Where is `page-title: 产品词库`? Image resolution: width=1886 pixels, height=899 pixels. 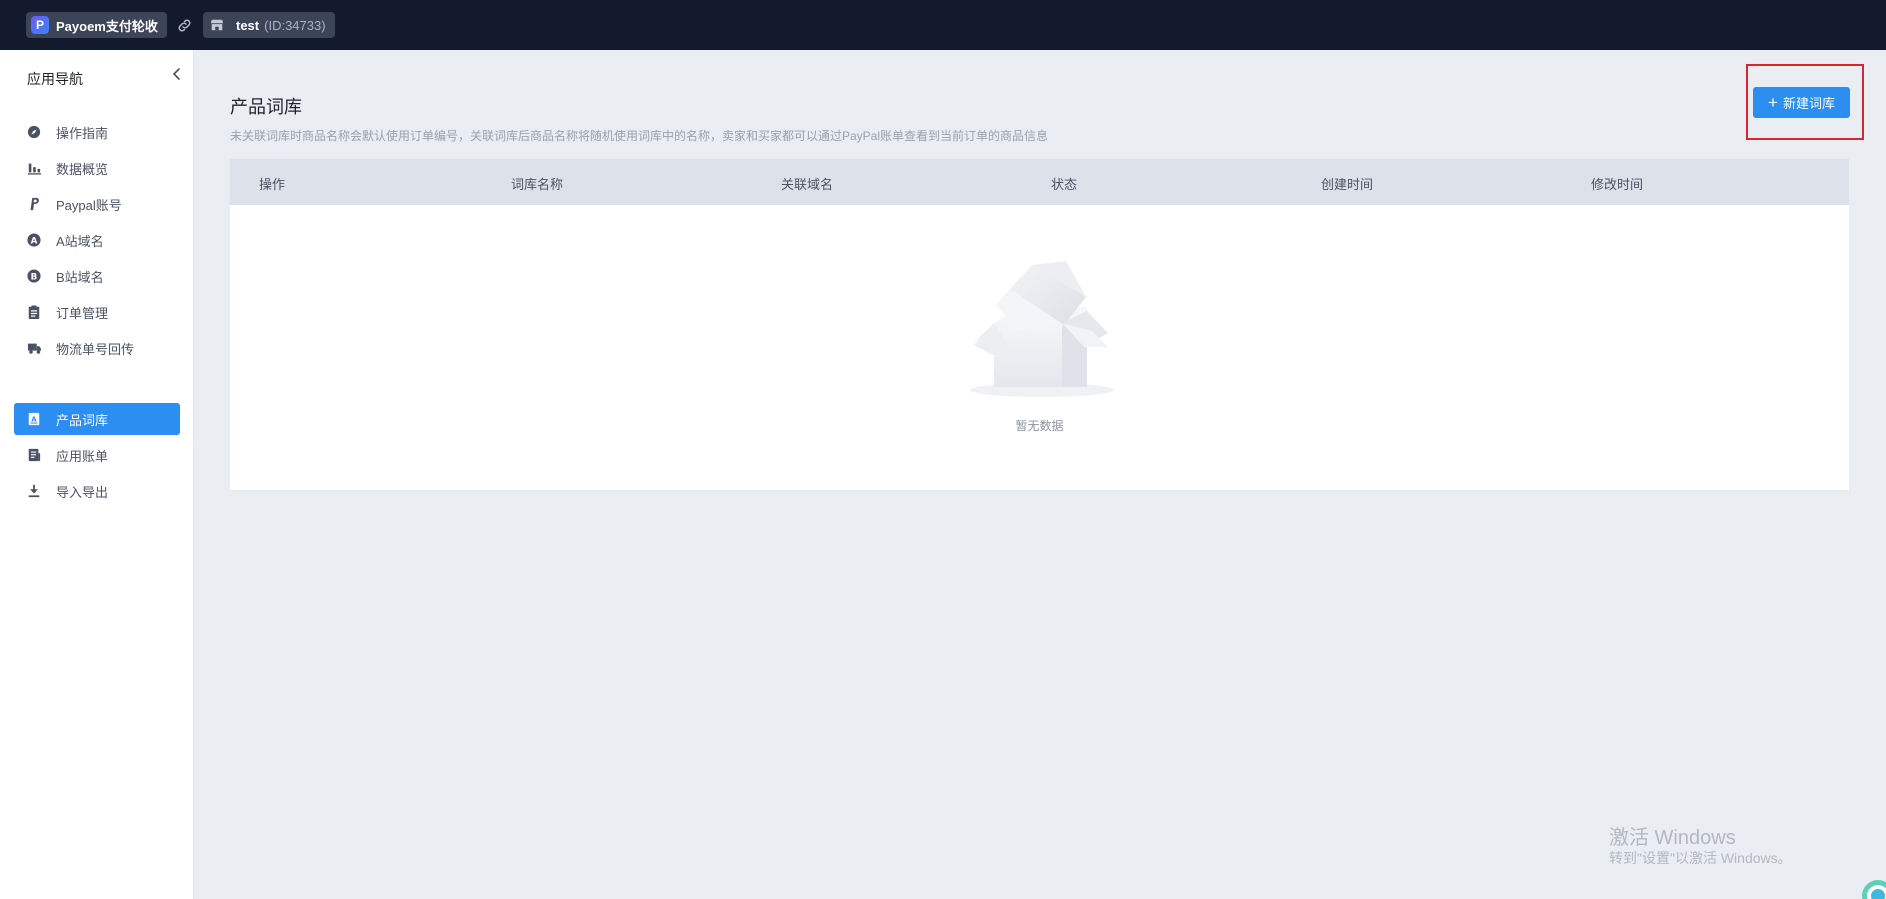 page-title: 产品词库 is located at coordinates (266, 107).